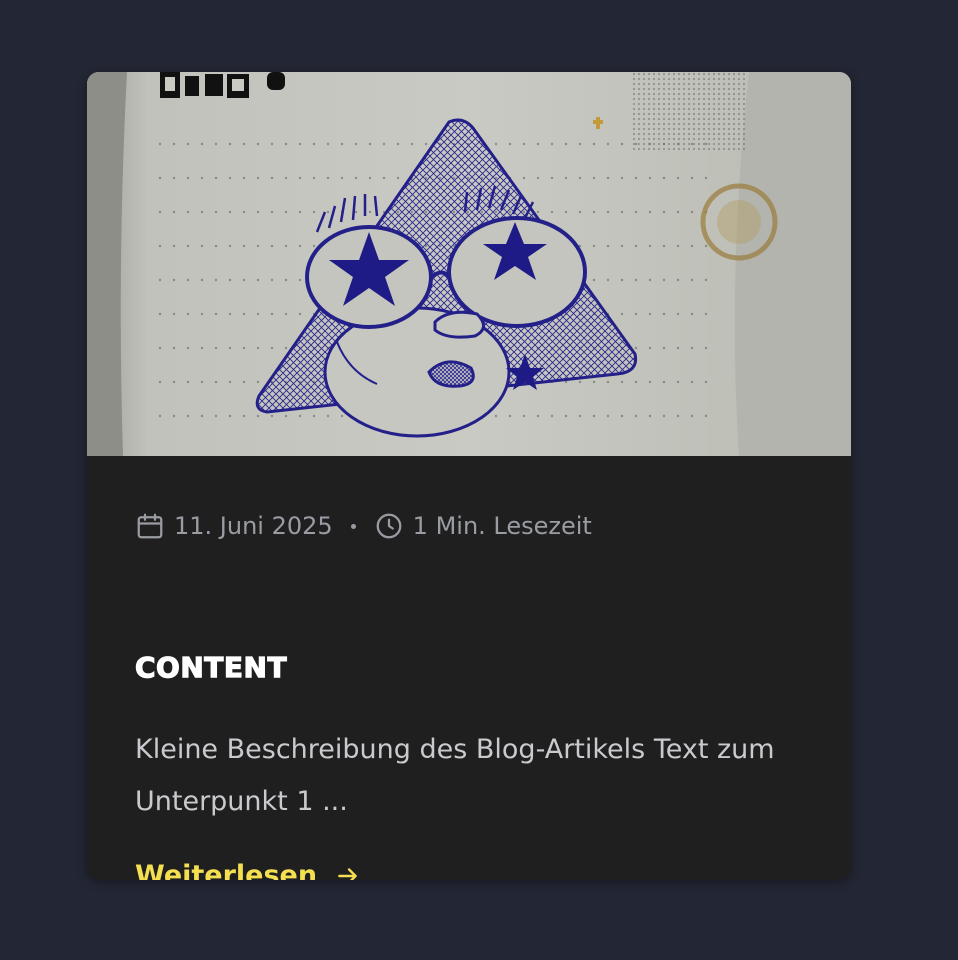 The height and width of the screenshot is (960, 958). What do you see at coordinates (211, 667) in the screenshot?
I see `article-category: CONTENT` at bounding box center [211, 667].